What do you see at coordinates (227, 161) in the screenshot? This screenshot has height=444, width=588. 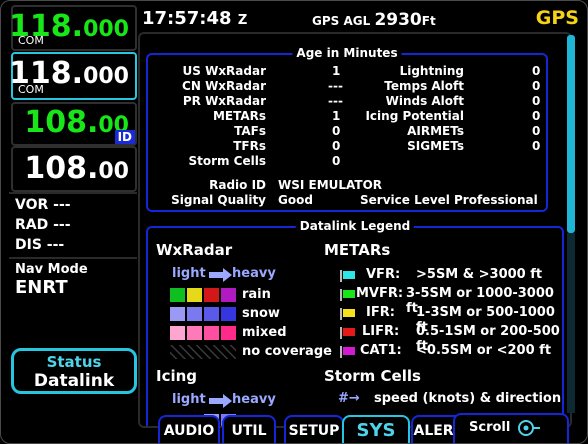 I see `age-label: Storm Cells` at bounding box center [227, 161].